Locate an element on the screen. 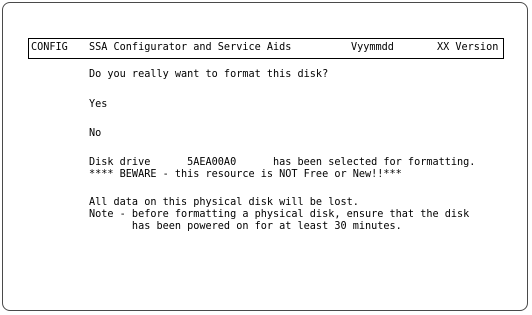 Image resolution: width=532 pixels, height=315 pixels. app-title: SSA Configurator and Service Aids is located at coordinates (190, 47).